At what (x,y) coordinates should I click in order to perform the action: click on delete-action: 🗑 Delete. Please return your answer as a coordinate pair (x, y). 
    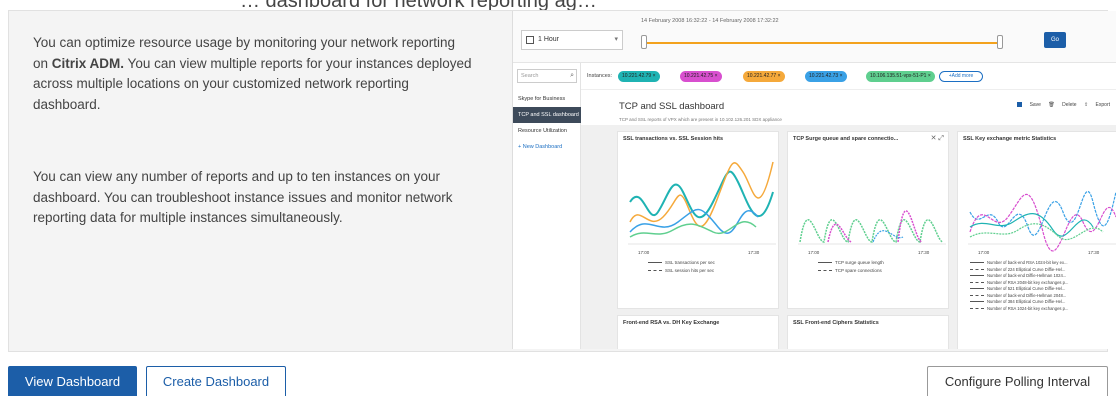
    Looking at the image, I should click on (1062, 105).